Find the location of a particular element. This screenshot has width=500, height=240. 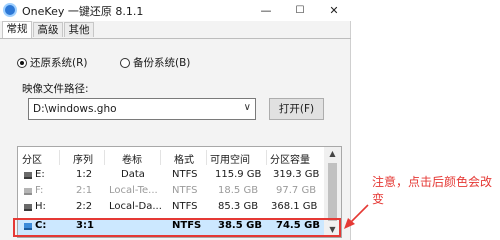

partition-drive: F: is located at coordinates (39, 190).